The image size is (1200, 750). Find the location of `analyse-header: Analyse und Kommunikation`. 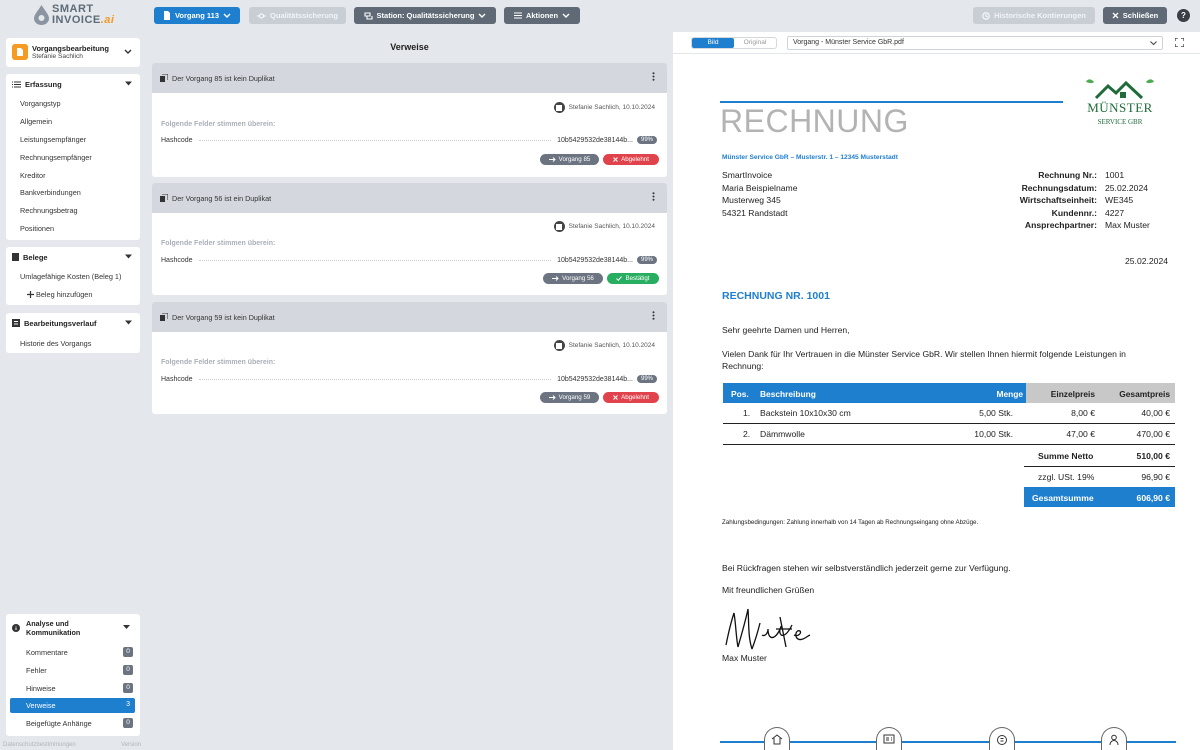

analyse-header: Analyse und Kommunikation is located at coordinates (72, 628).